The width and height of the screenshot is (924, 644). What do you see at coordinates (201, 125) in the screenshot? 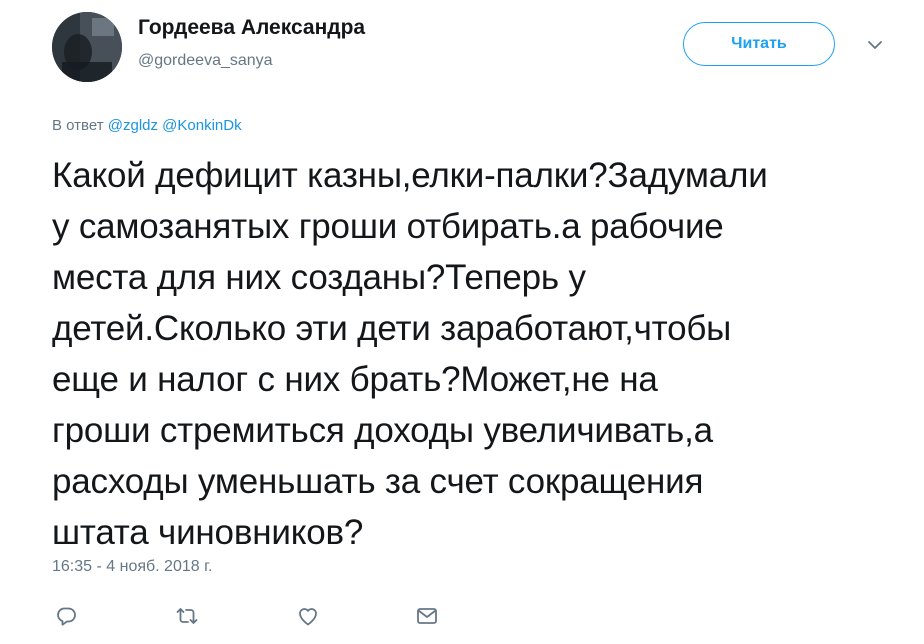
I see `mention-link: @KonkinDk` at bounding box center [201, 125].